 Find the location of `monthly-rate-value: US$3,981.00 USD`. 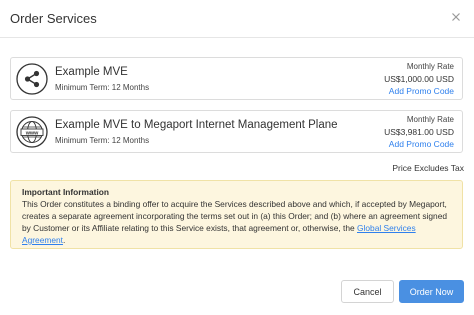

monthly-rate-value: US$3,981.00 USD is located at coordinates (419, 132).